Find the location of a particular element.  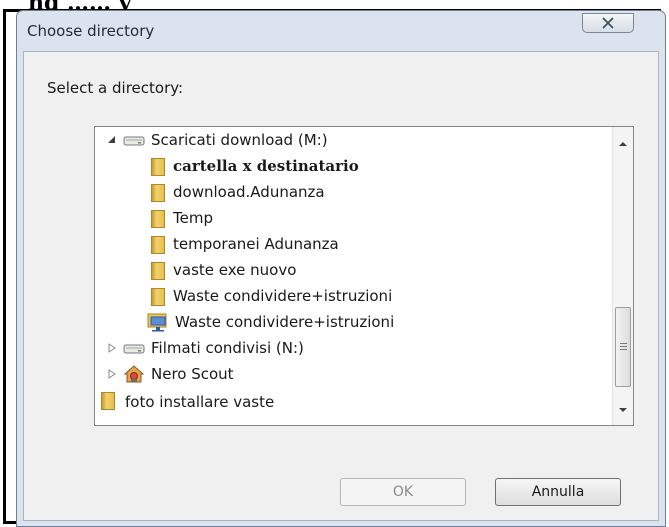

tree-item-nero-scout: Nero Scout is located at coordinates (170, 374).